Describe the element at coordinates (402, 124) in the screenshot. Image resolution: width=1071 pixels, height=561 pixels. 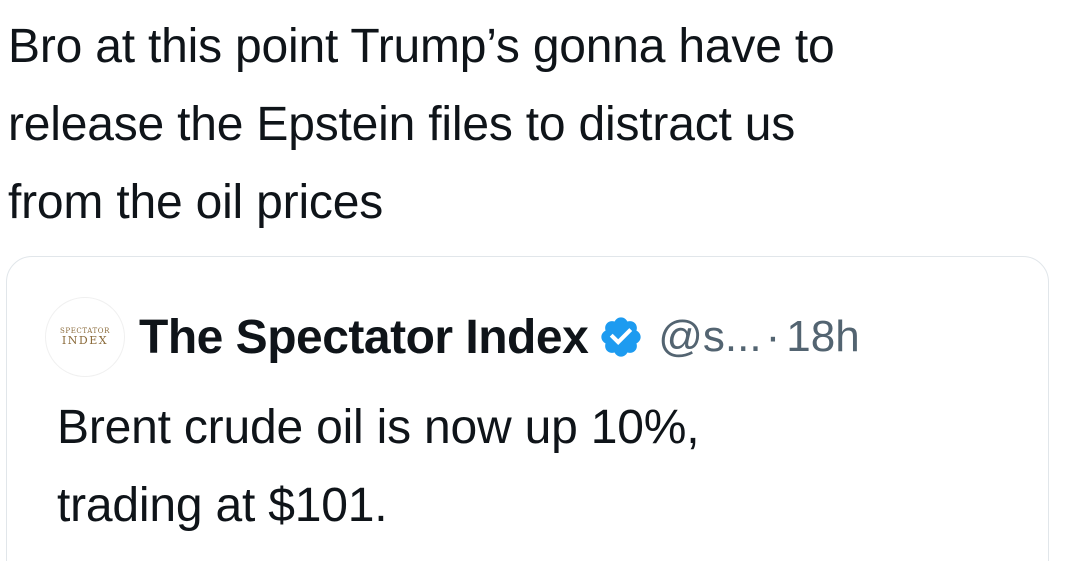
I see `tweet-text-line: release the Epstein files to distract us` at that location.